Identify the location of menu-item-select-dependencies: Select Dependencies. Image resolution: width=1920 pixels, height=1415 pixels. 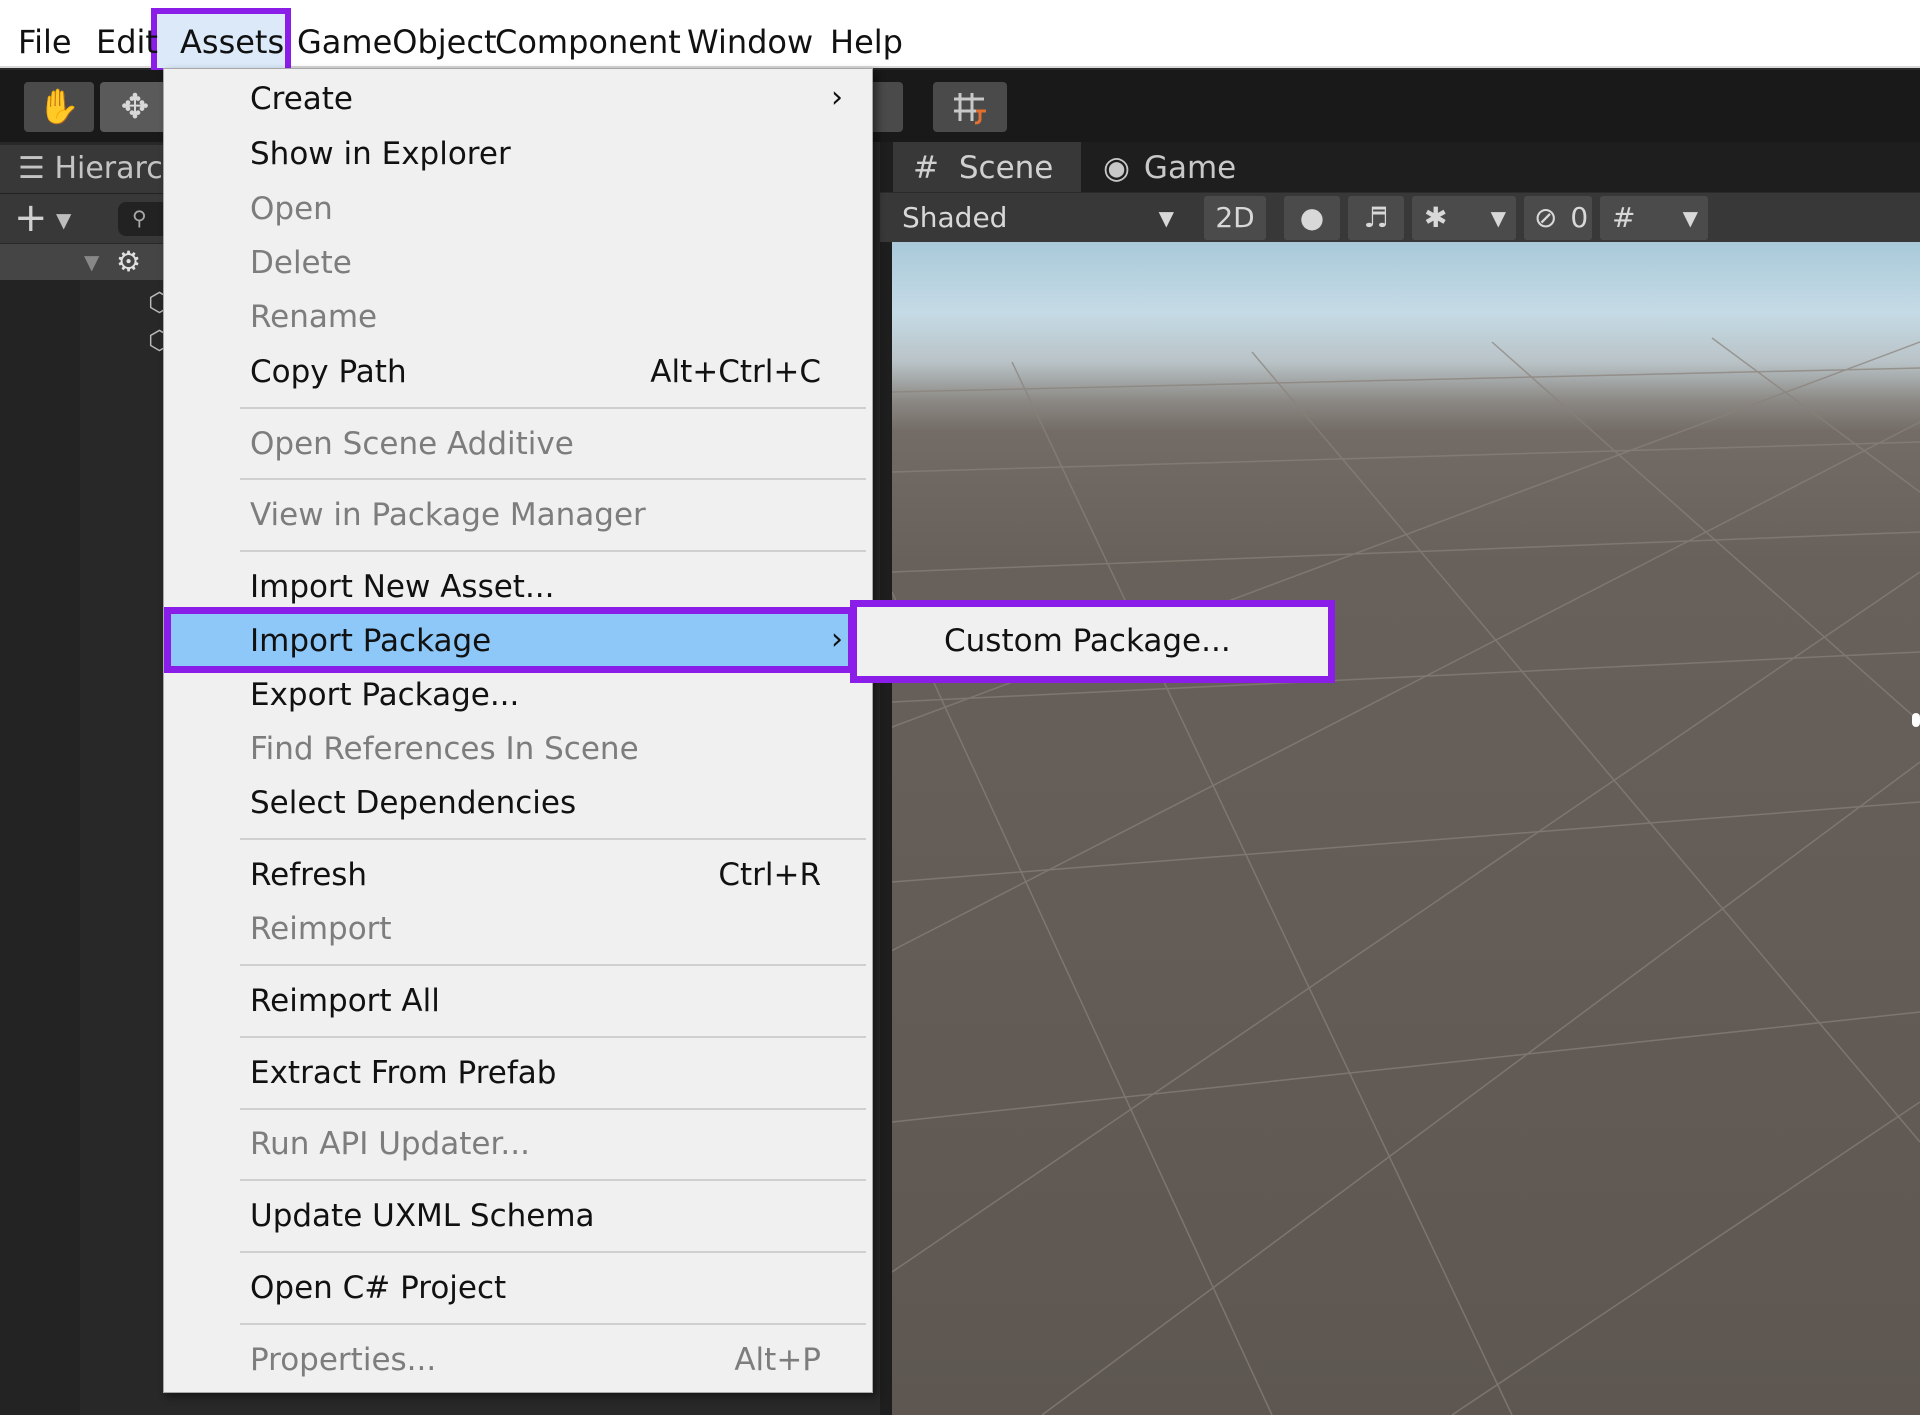
(518, 802).